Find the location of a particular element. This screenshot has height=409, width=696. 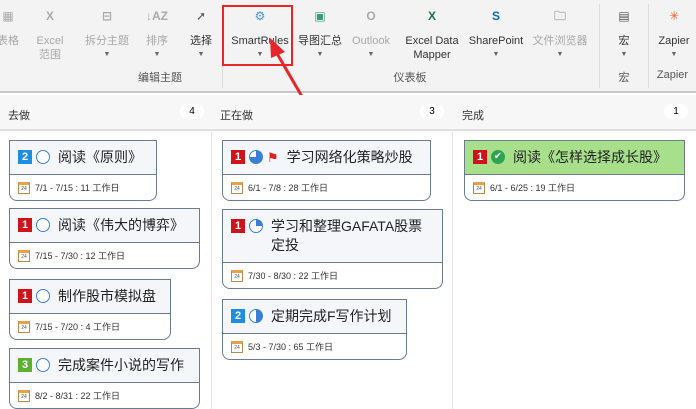

task-card: 3 完成案件小说的写作 24 8/2 - 8/31 : 22 工作日 is located at coordinates (104, 378).